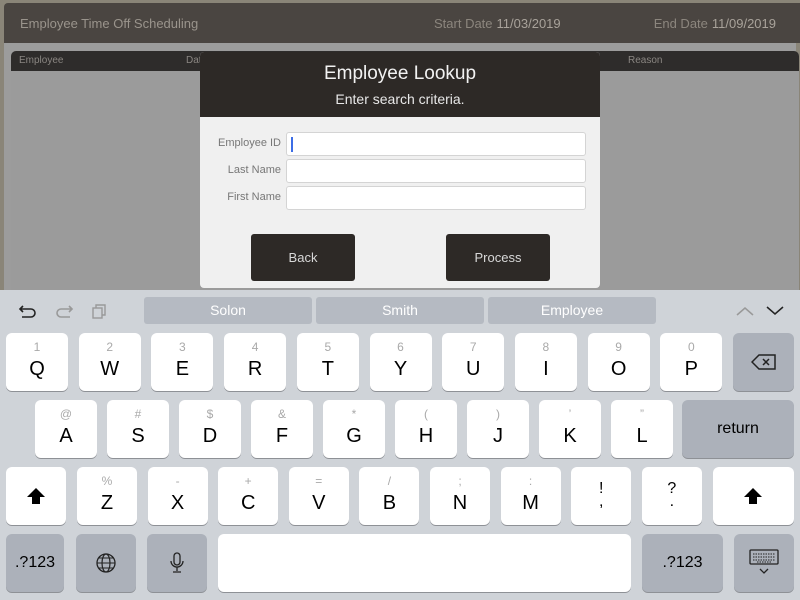 The width and height of the screenshot is (800, 600). Describe the element at coordinates (572, 310) in the screenshot. I see `suggestion-3: Employee` at that location.